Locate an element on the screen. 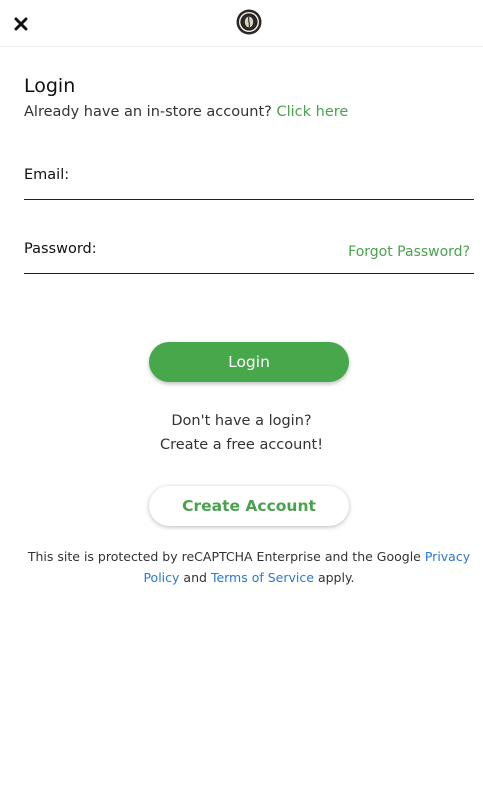 This screenshot has height=789, width=483. forgot-password-link: Forgot Password? is located at coordinates (409, 252).